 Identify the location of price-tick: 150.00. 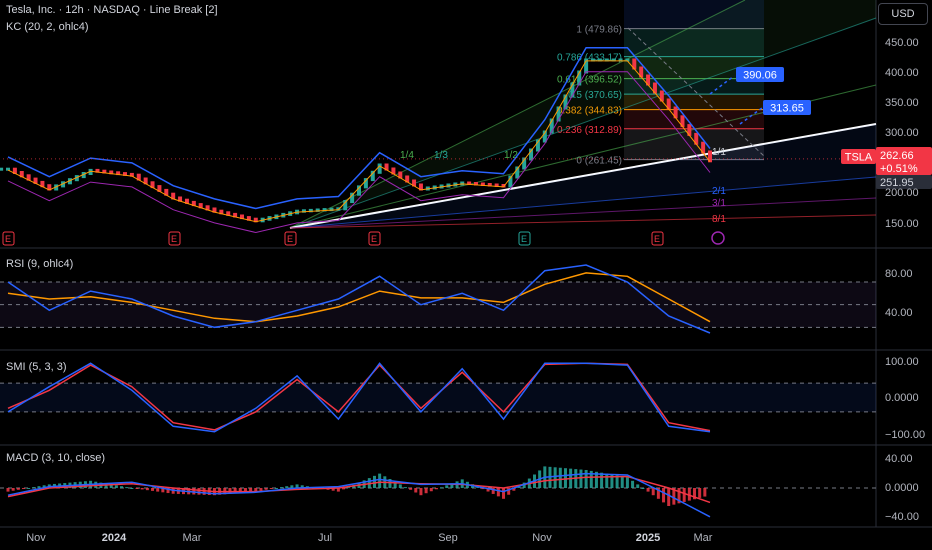
(902, 224).